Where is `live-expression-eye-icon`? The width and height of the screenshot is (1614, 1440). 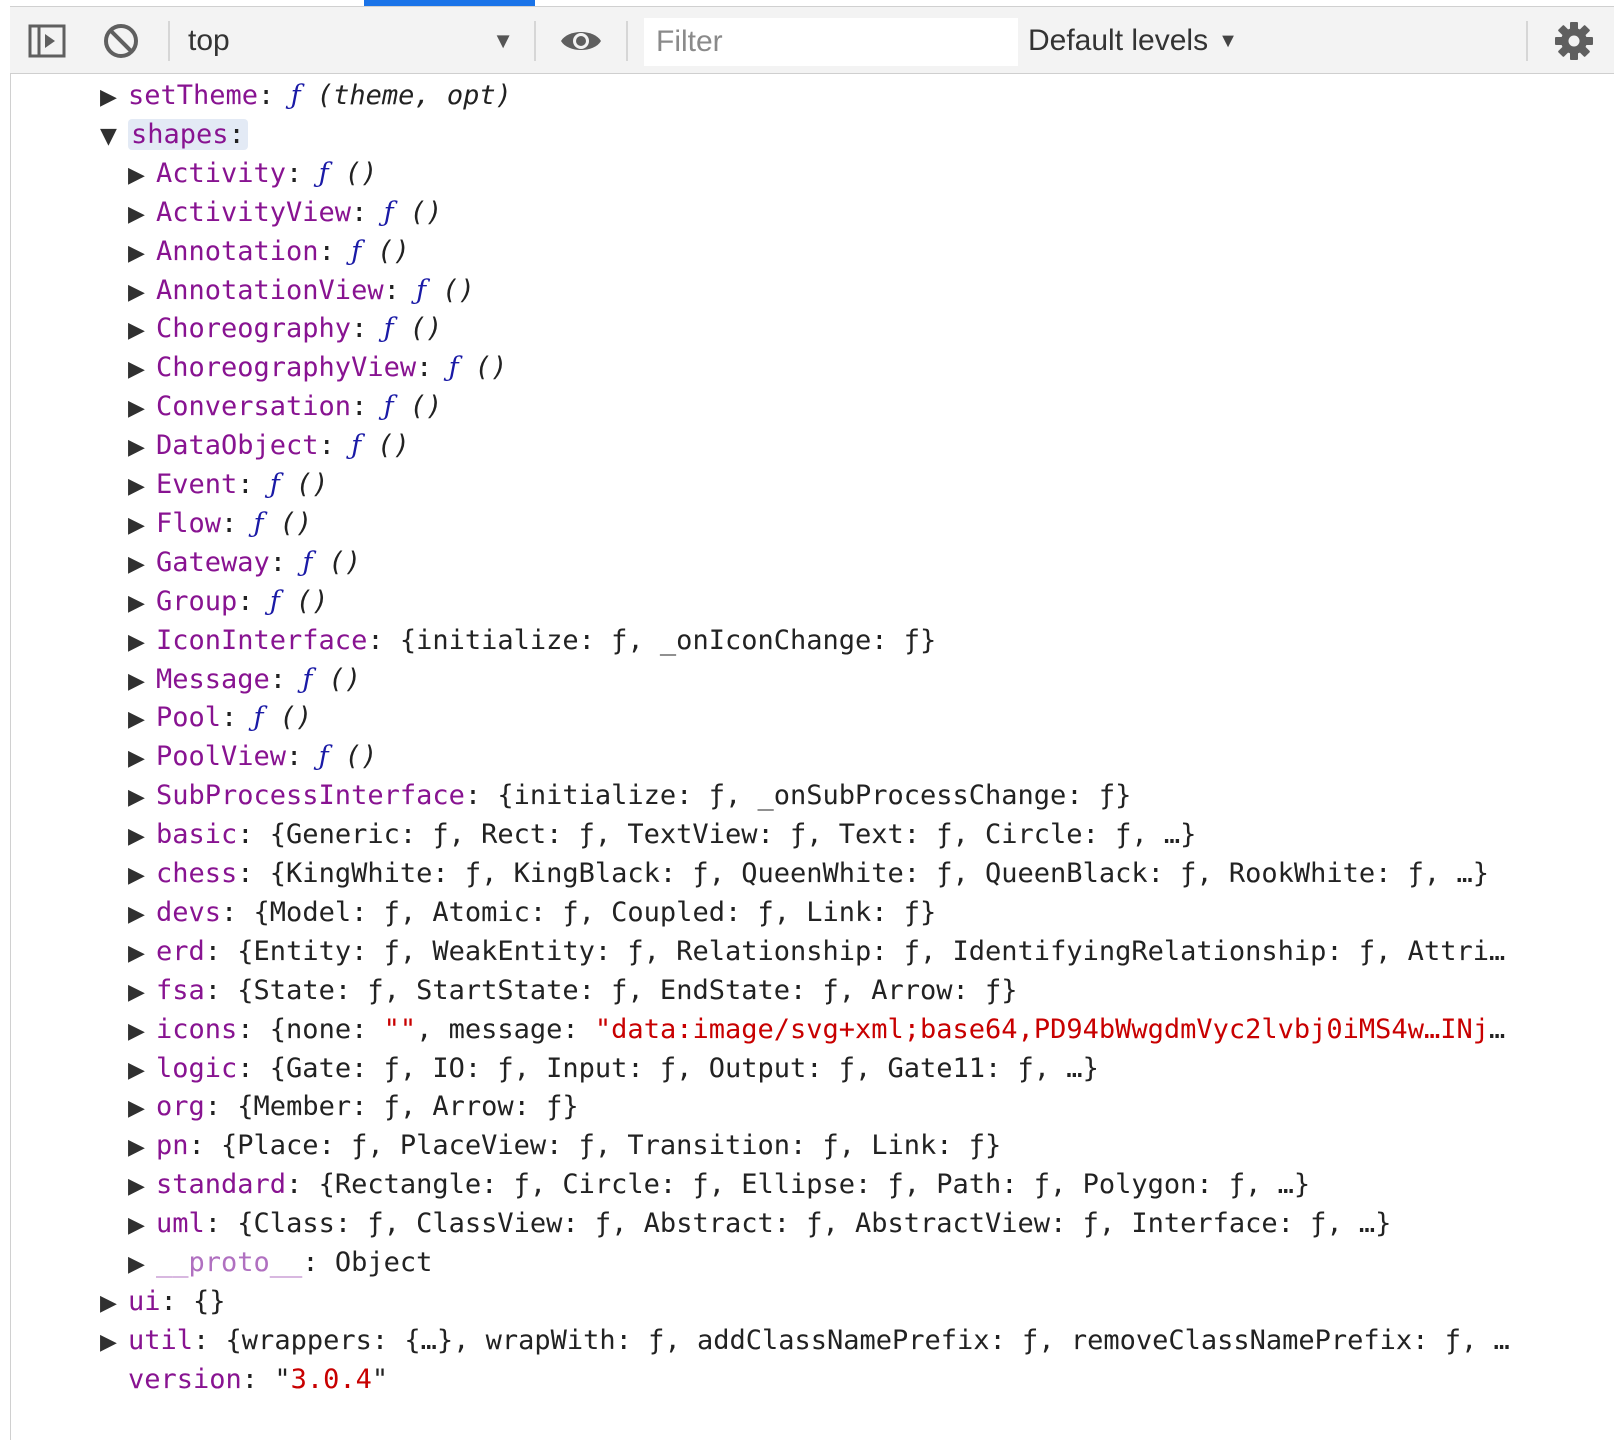
live-expression-eye-icon is located at coordinates (581, 41).